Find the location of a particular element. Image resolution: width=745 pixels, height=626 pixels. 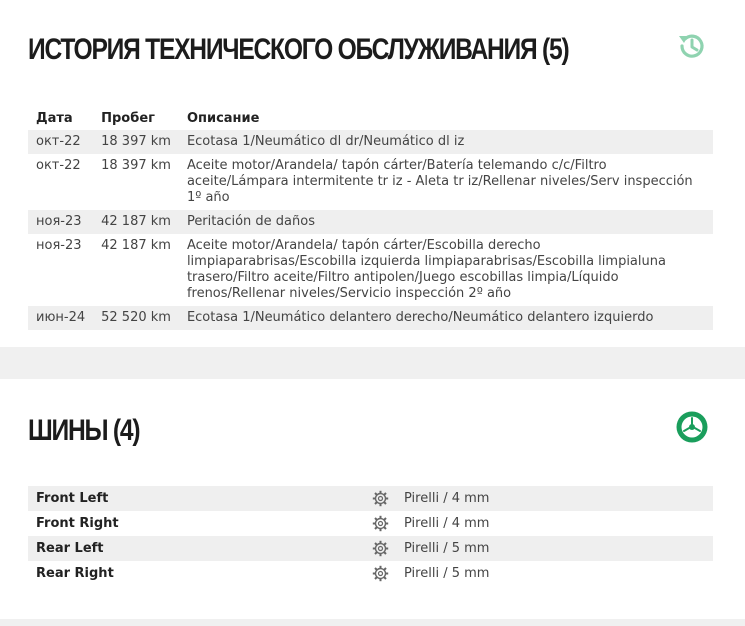

table-row: ноя-23 42 187 km Peritación de daños is located at coordinates (370, 222).